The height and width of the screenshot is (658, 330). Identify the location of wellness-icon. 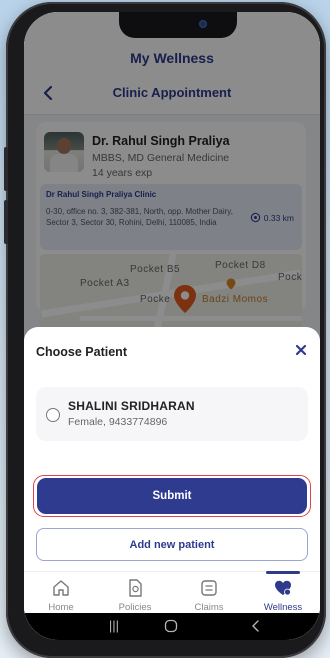
(283, 588).